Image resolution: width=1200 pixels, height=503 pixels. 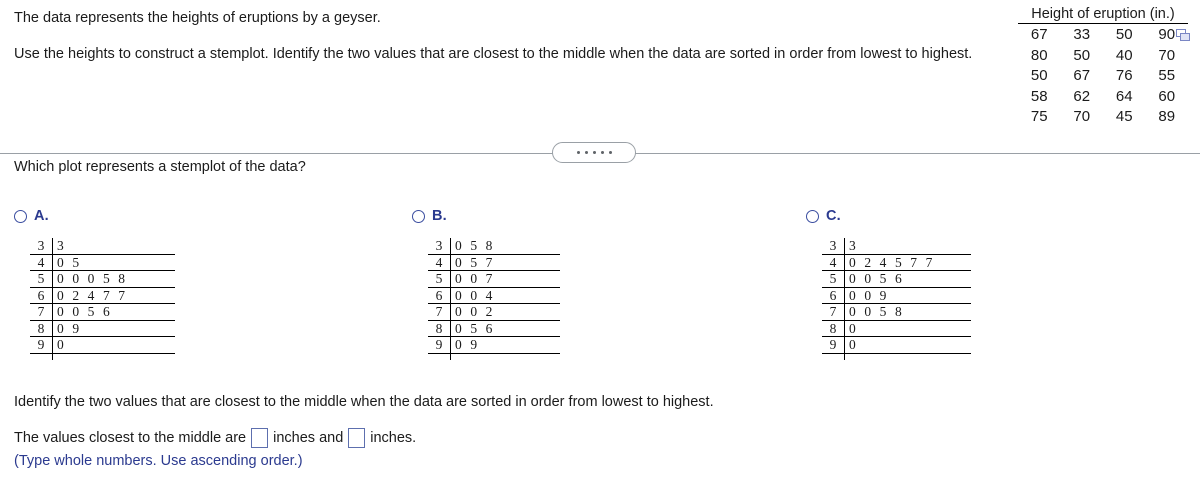 What do you see at coordinates (41, 262) in the screenshot?
I see `stem-value: 4` at bounding box center [41, 262].